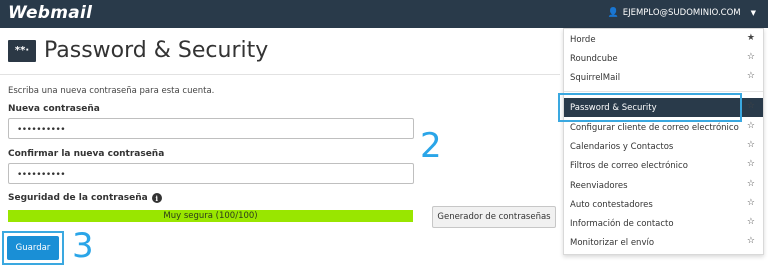  I want to click on save-button: Guardar, so click(33, 248).